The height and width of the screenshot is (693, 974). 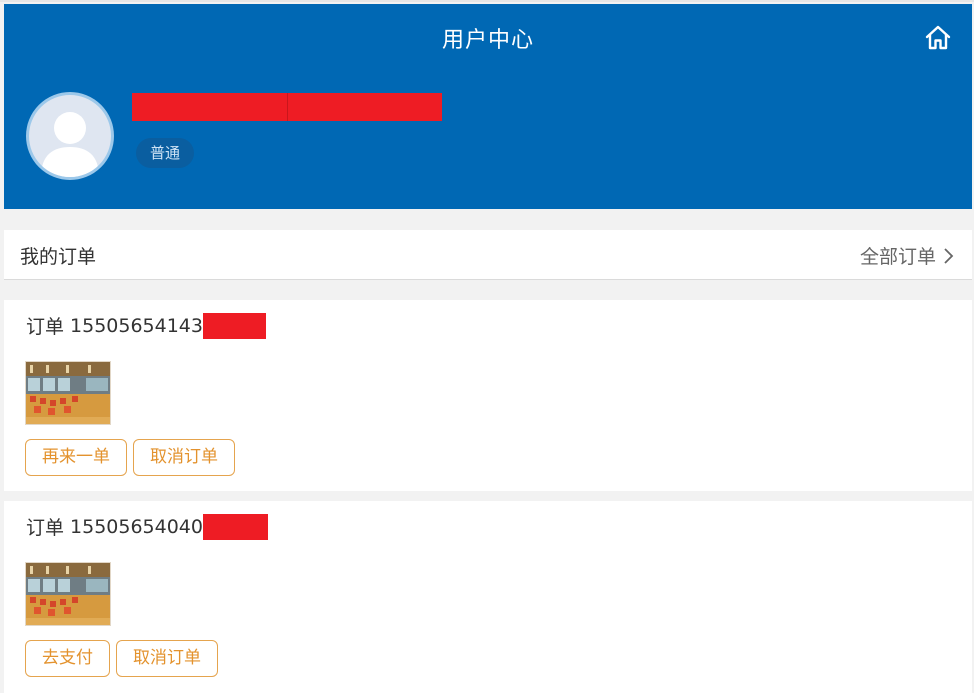 I want to click on order-id: 订单 15505654040, so click(x=147, y=526).